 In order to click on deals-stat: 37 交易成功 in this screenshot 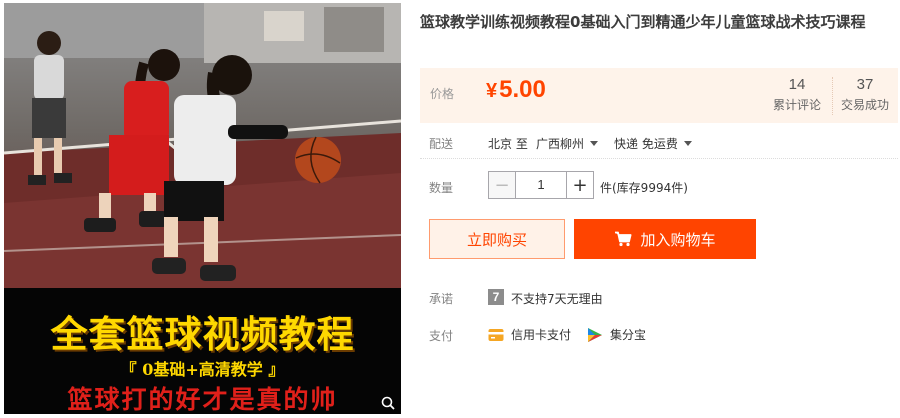, I will do `click(865, 95)`.